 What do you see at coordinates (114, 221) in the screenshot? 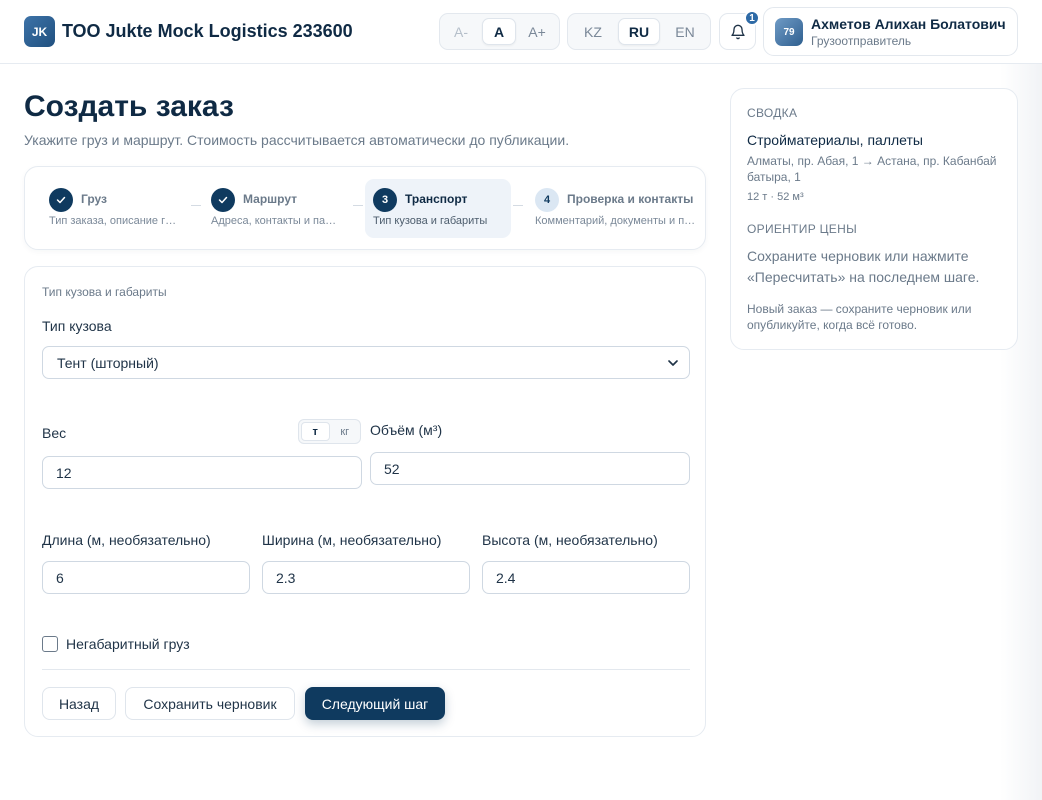
I see `step-description: Тип заказа, описание груза` at bounding box center [114, 221].